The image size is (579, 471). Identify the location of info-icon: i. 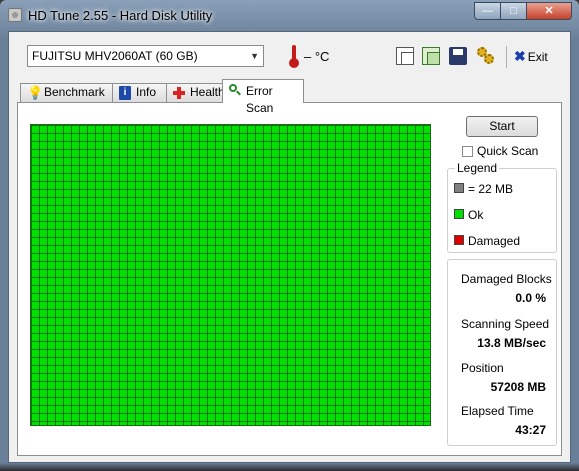
(125, 93).